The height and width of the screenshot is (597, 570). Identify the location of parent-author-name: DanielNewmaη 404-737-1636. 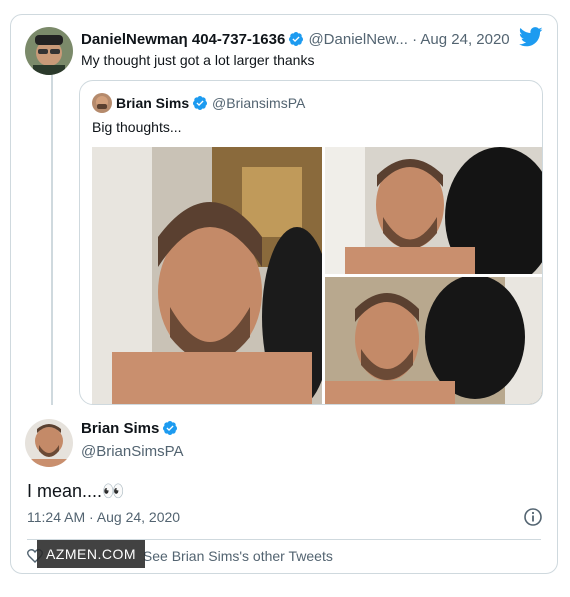
(183, 39).